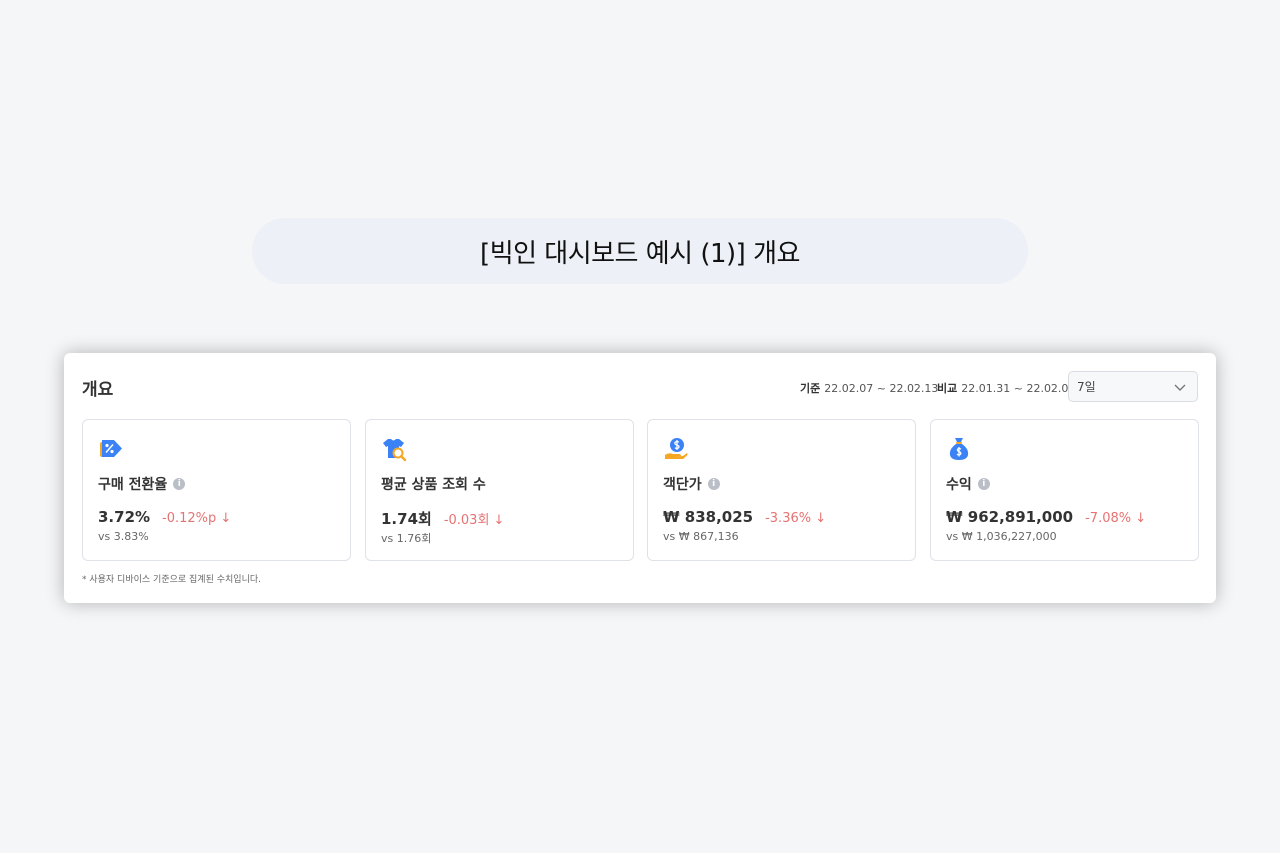 This screenshot has height=853, width=1280. I want to click on metric-card-product-views: 평균 상품 조회 수 1.74회 -0.03회 ↓ vs 1.76회, so click(499, 490).